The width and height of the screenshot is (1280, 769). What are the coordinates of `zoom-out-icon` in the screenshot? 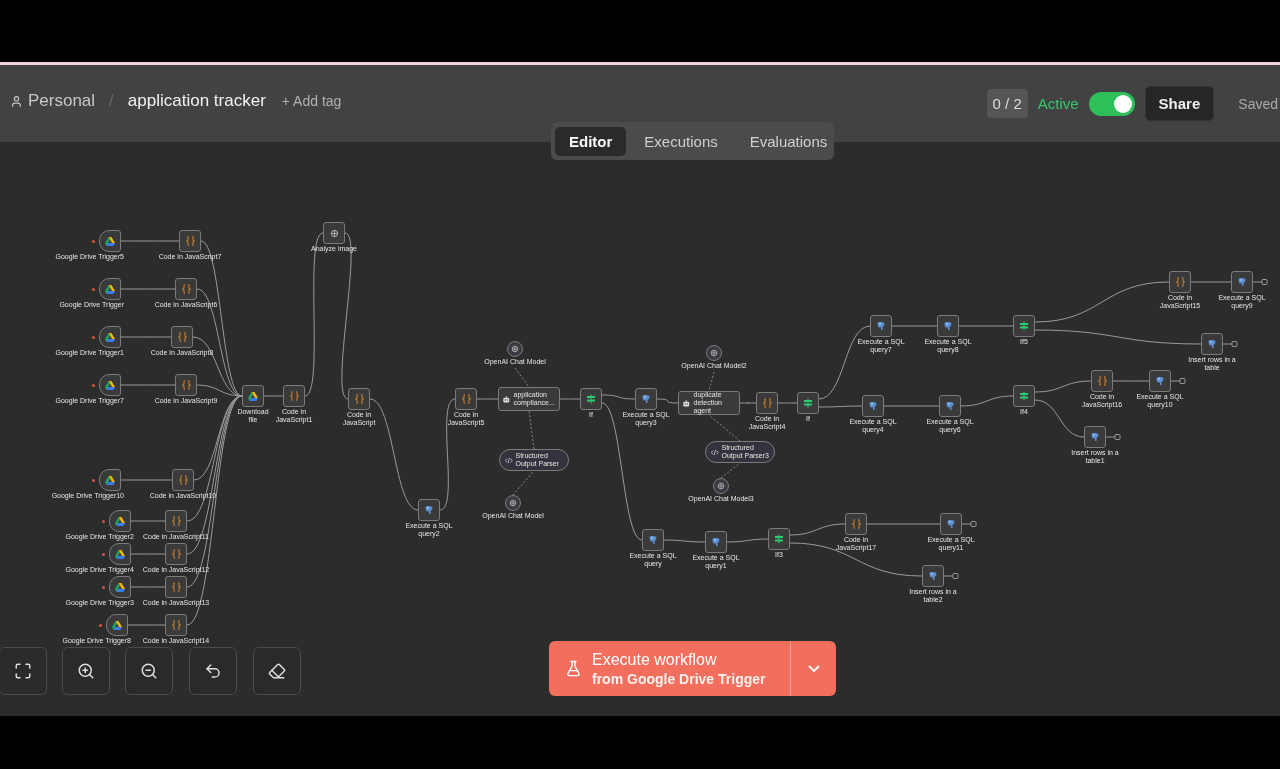 It's located at (149, 671).